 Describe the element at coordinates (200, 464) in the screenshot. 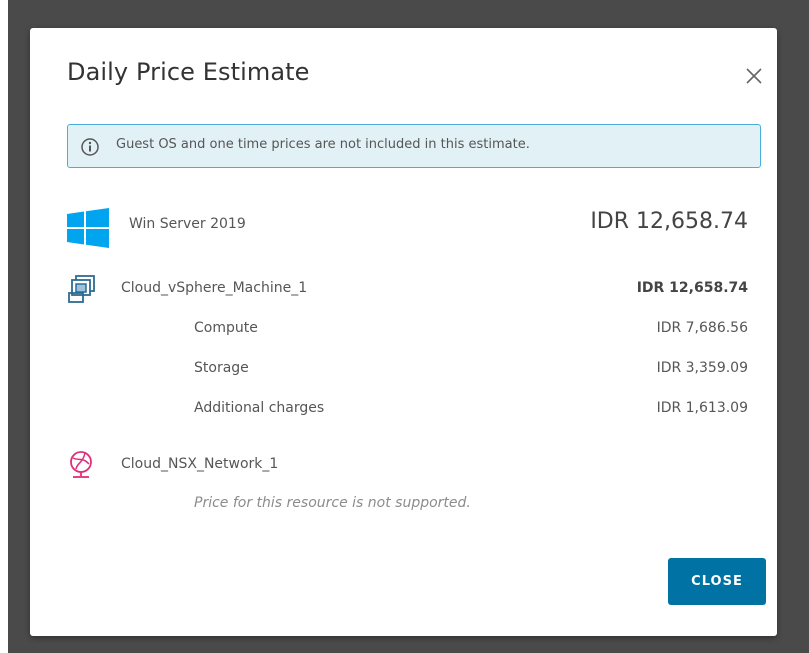

I see `network-label: Cloud_NSX_Network_1` at that location.